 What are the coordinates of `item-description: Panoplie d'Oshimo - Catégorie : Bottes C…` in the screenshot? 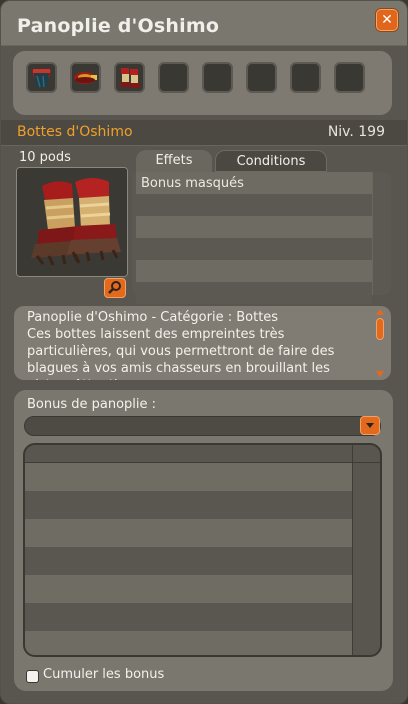 It's located at (202, 343).